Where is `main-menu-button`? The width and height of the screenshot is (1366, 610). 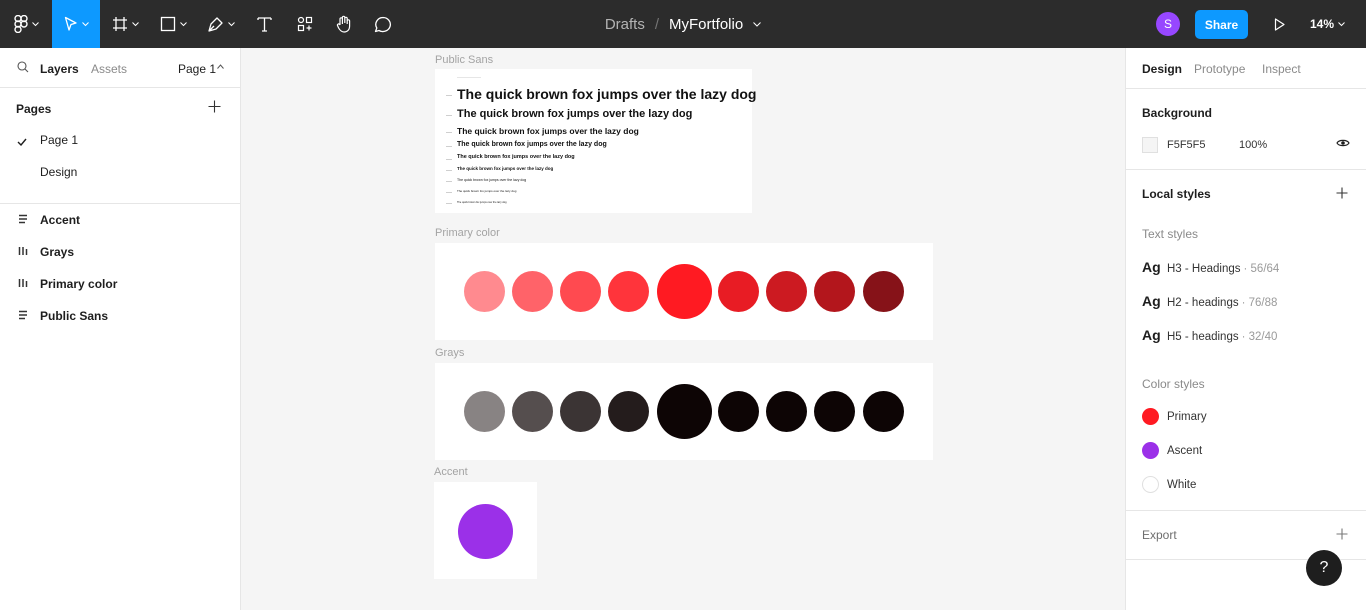
main-menu-button is located at coordinates (26, 24).